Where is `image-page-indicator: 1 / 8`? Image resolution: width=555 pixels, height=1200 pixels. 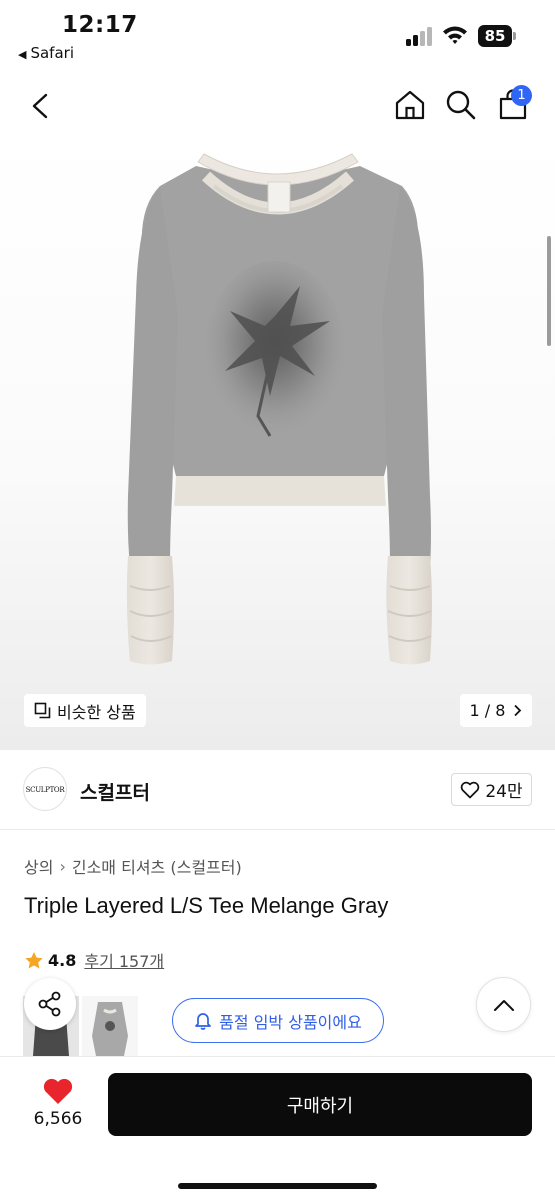 image-page-indicator: 1 / 8 is located at coordinates (496, 710).